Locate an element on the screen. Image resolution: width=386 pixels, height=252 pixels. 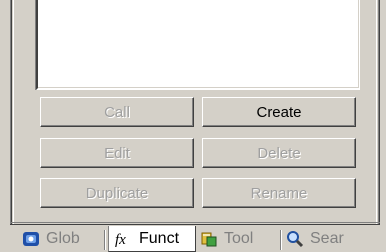
tab-globals-label: Glob is located at coordinates (63, 238).